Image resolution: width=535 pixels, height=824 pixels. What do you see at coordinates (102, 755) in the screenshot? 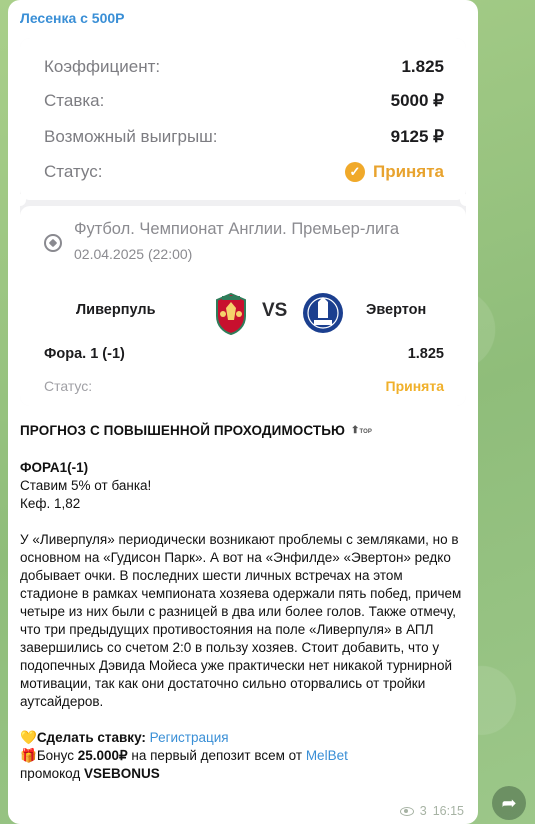
I see `bonus-amount: 25.000₽` at bounding box center [102, 755].